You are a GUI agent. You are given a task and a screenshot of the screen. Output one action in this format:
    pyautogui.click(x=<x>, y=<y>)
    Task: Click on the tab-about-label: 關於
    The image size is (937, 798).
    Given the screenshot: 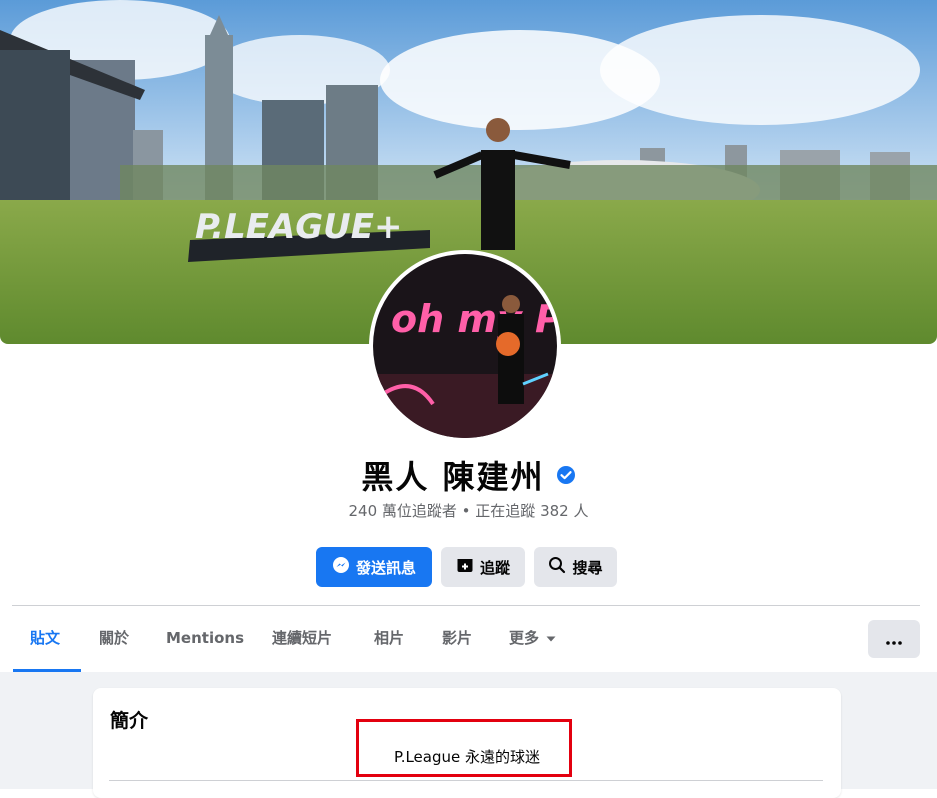 What is the action you would take?
    pyautogui.click(x=114, y=638)
    